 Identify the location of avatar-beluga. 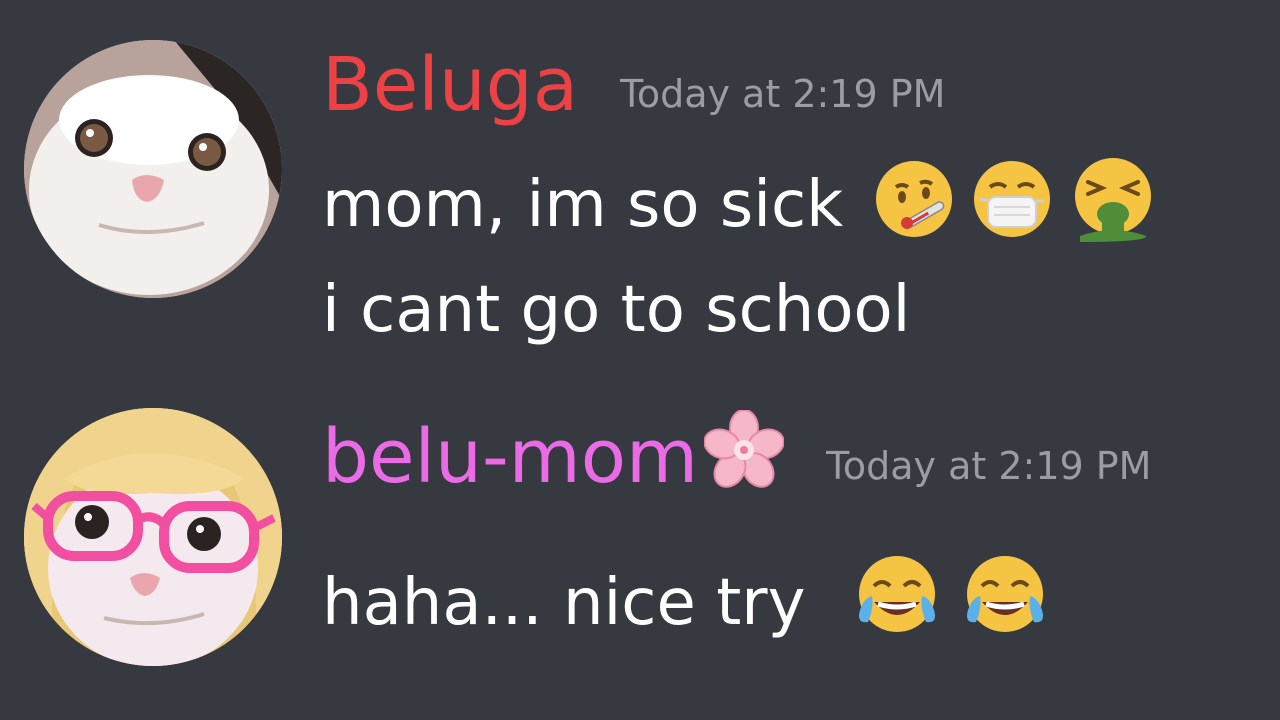
(153, 169).